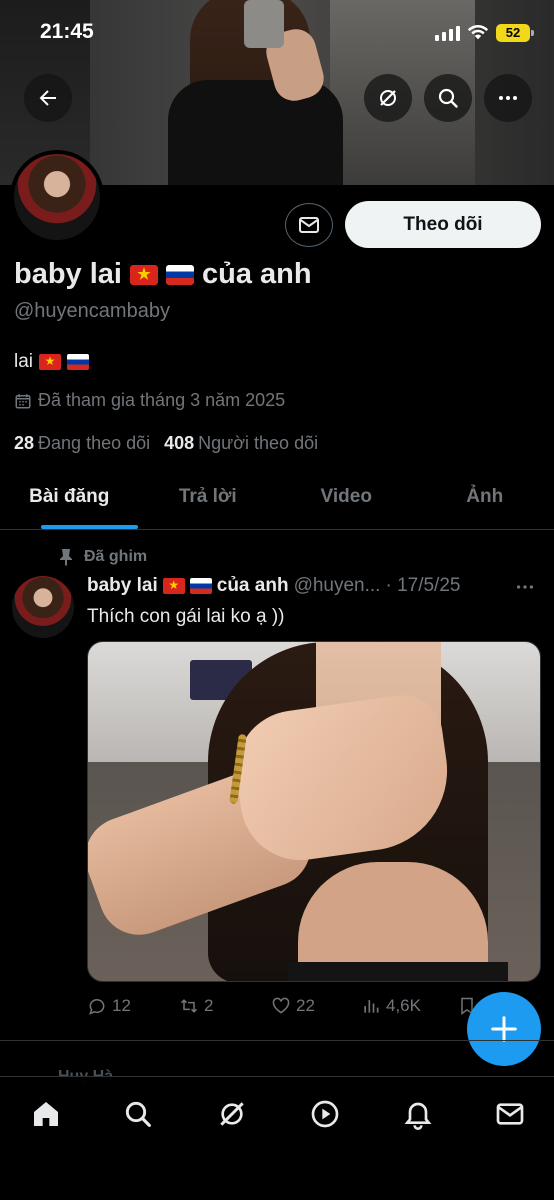 Image resolution: width=554 pixels, height=1200 pixels. I want to click on follow-button: Theo dõi, so click(443, 224).